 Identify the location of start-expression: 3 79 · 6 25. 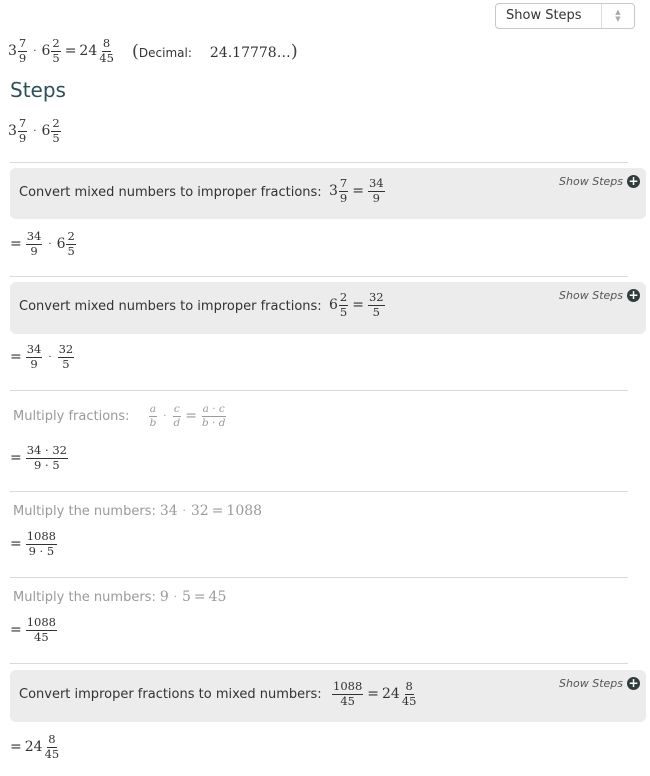
(34, 130).